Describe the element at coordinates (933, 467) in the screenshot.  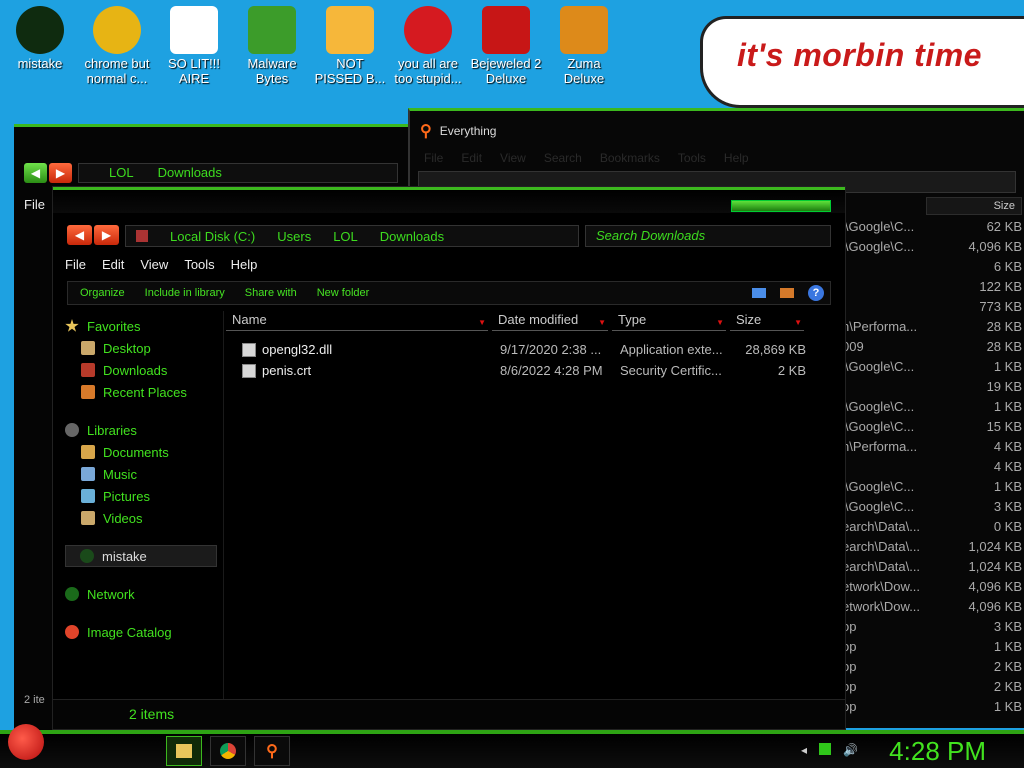
I see `everything-result-row: 4 KB` at that location.